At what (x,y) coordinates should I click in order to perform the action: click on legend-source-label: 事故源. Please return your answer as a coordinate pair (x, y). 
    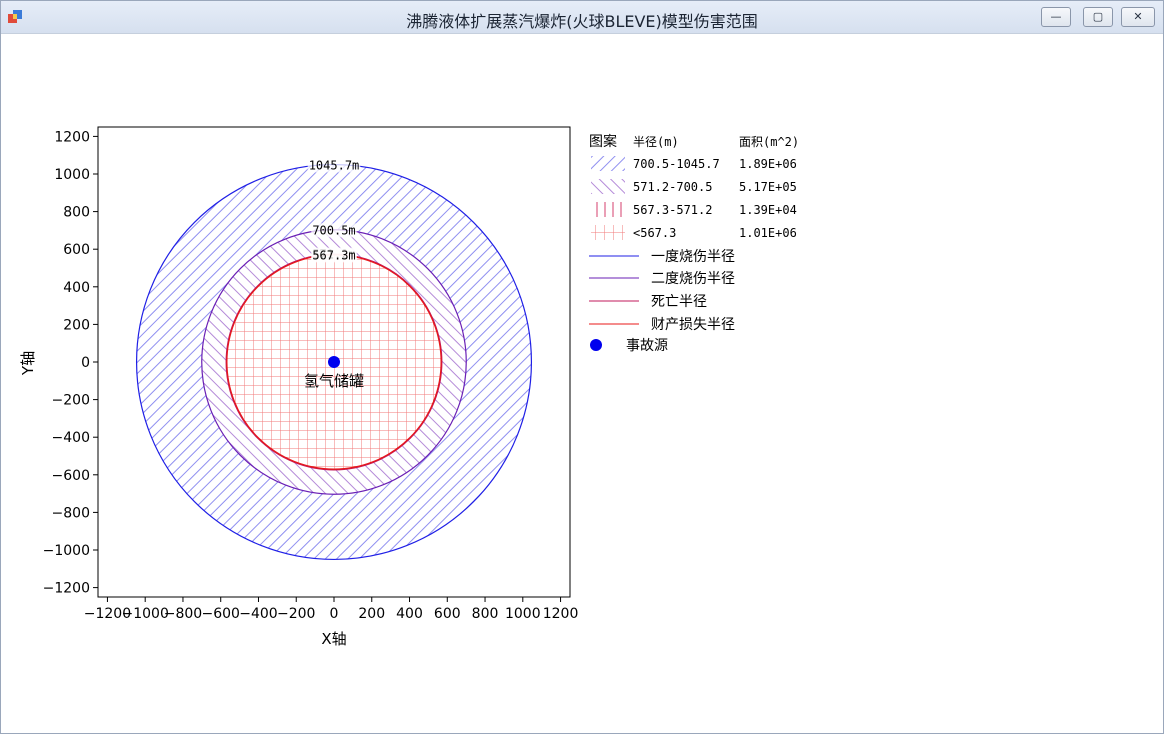
    Looking at the image, I should click on (647, 346).